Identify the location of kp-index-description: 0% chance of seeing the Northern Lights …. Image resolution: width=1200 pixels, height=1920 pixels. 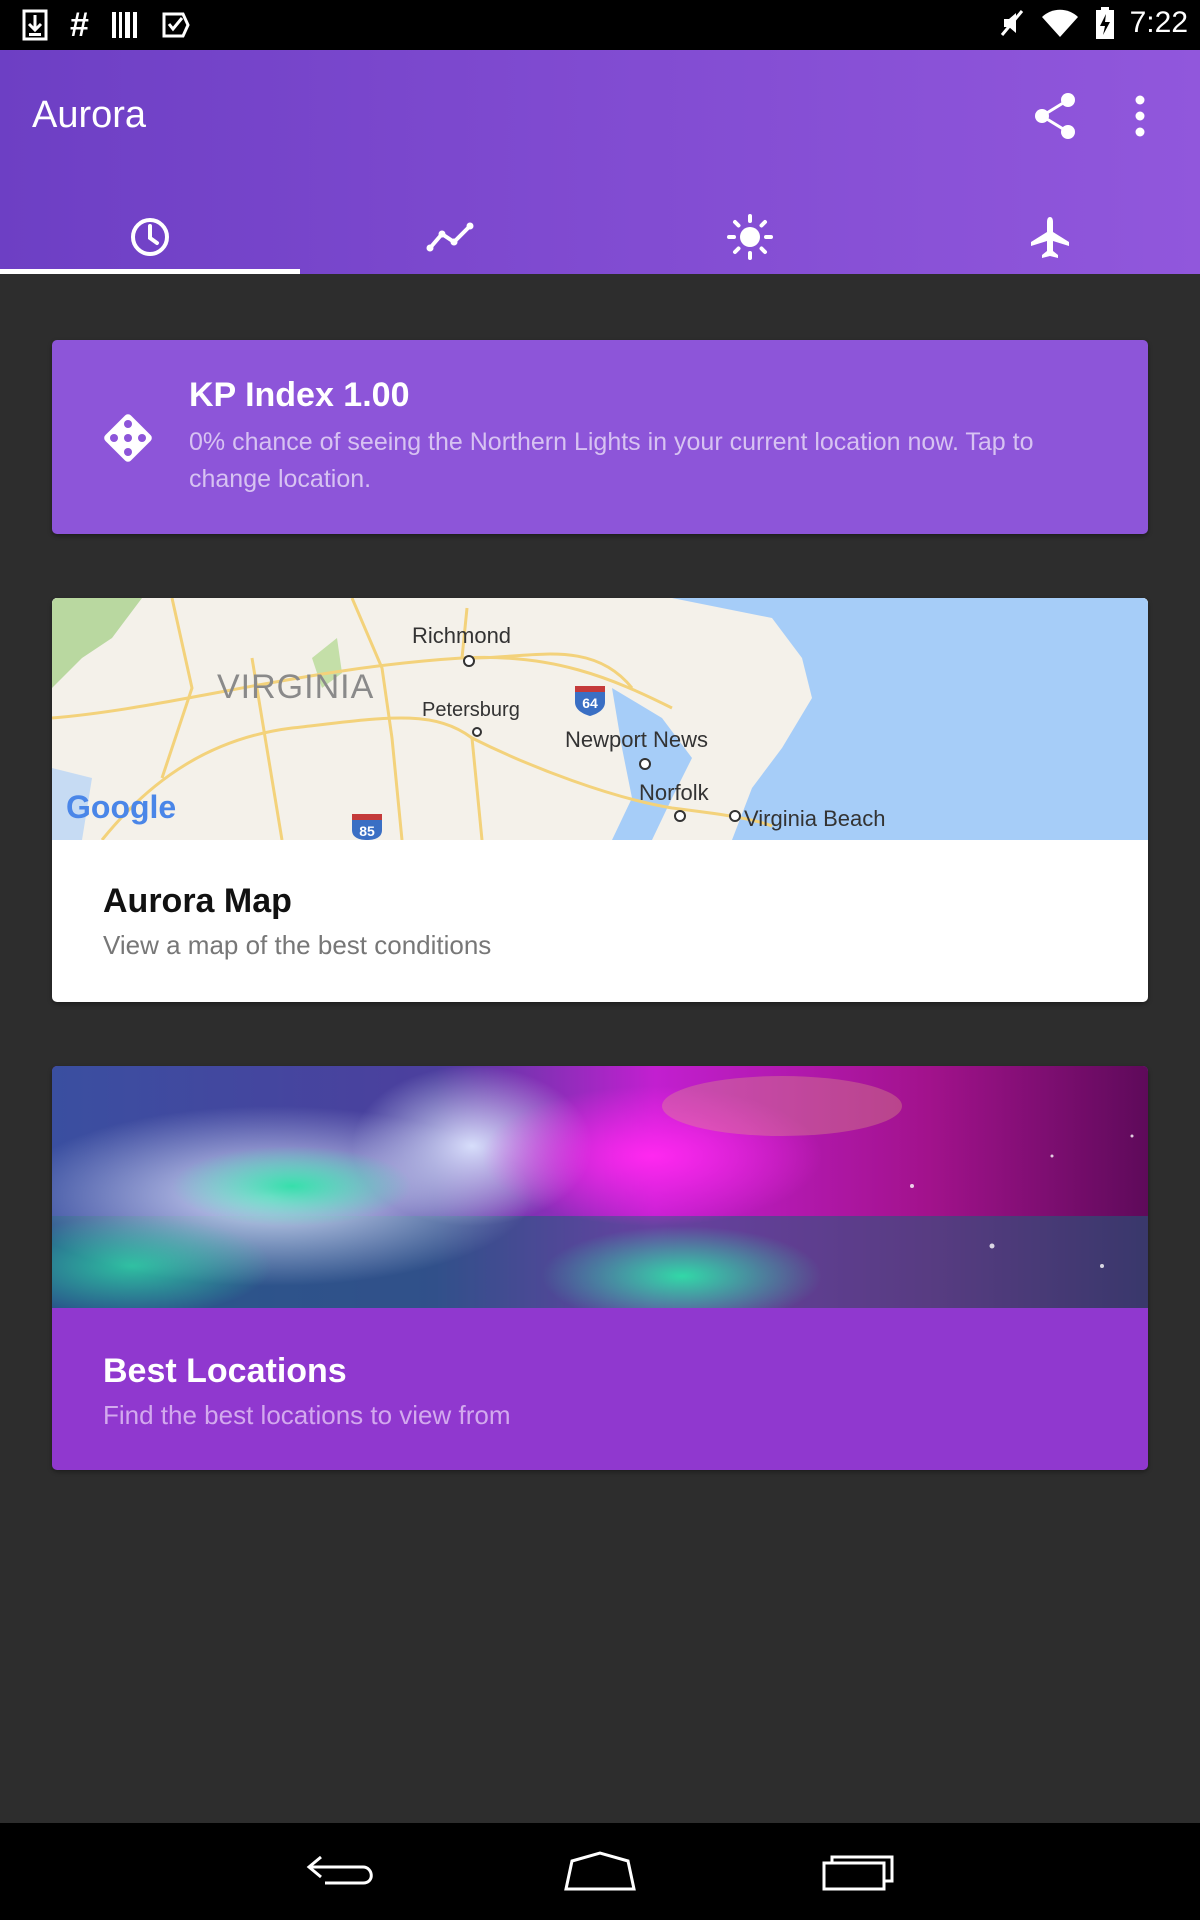
(611, 460).